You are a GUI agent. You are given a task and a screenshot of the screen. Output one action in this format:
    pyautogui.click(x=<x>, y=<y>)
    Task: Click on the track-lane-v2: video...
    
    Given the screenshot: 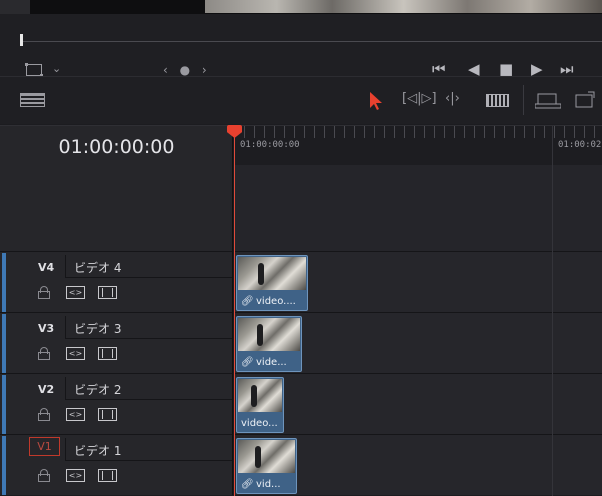 What is the action you would take?
    pyautogui.click(x=418, y=403)
    